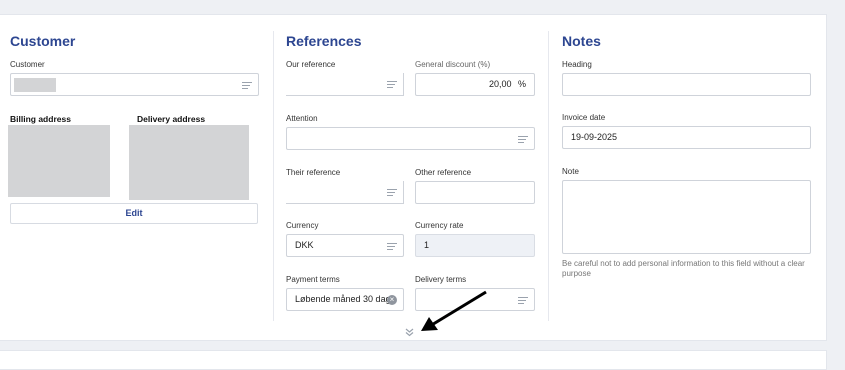 The image size is (845, 370). Describe the element at coordinates (313, 172) in the screenshot. I see `their-reference-label: Their reference` at that location.